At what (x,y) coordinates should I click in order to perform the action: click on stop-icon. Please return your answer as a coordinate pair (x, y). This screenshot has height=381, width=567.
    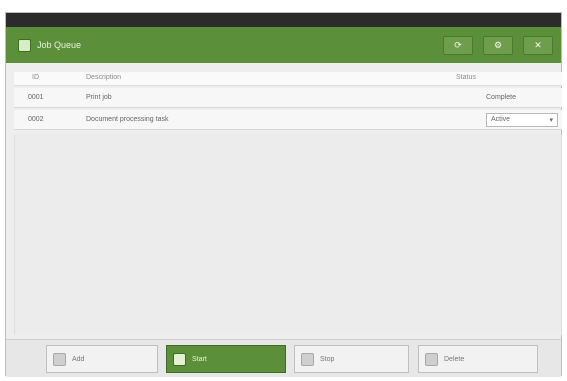
    Looking at the image, I should click on (307, 359).